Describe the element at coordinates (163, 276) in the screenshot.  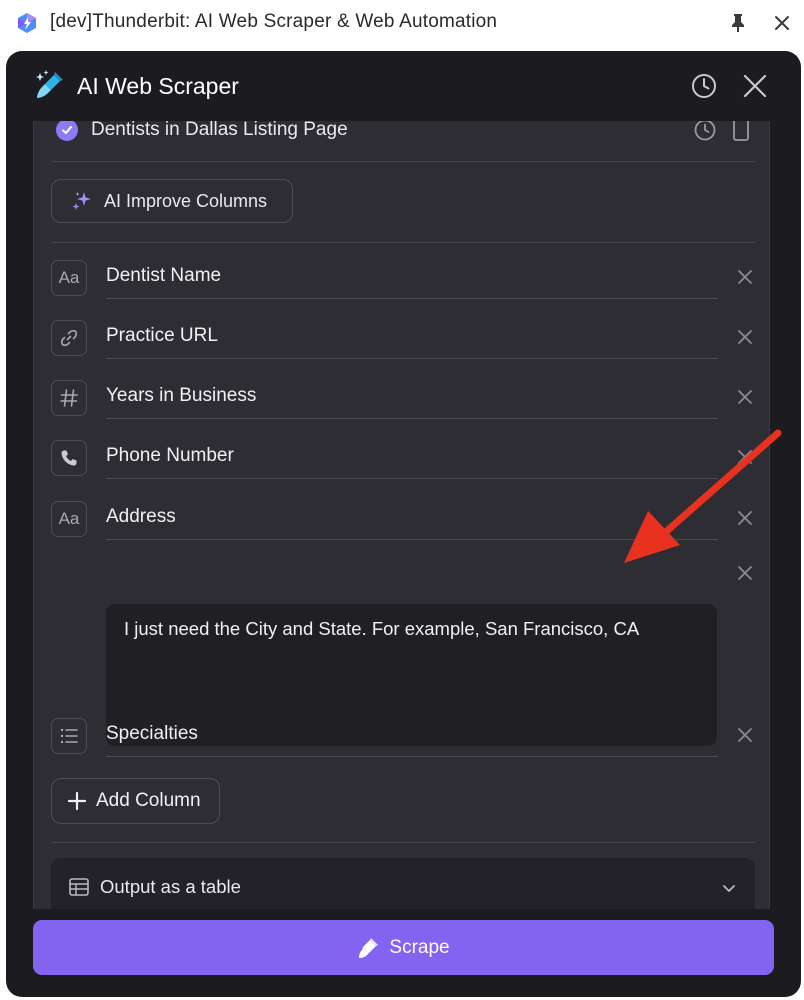
I see `column-name-input: Dentist Name` at that location.